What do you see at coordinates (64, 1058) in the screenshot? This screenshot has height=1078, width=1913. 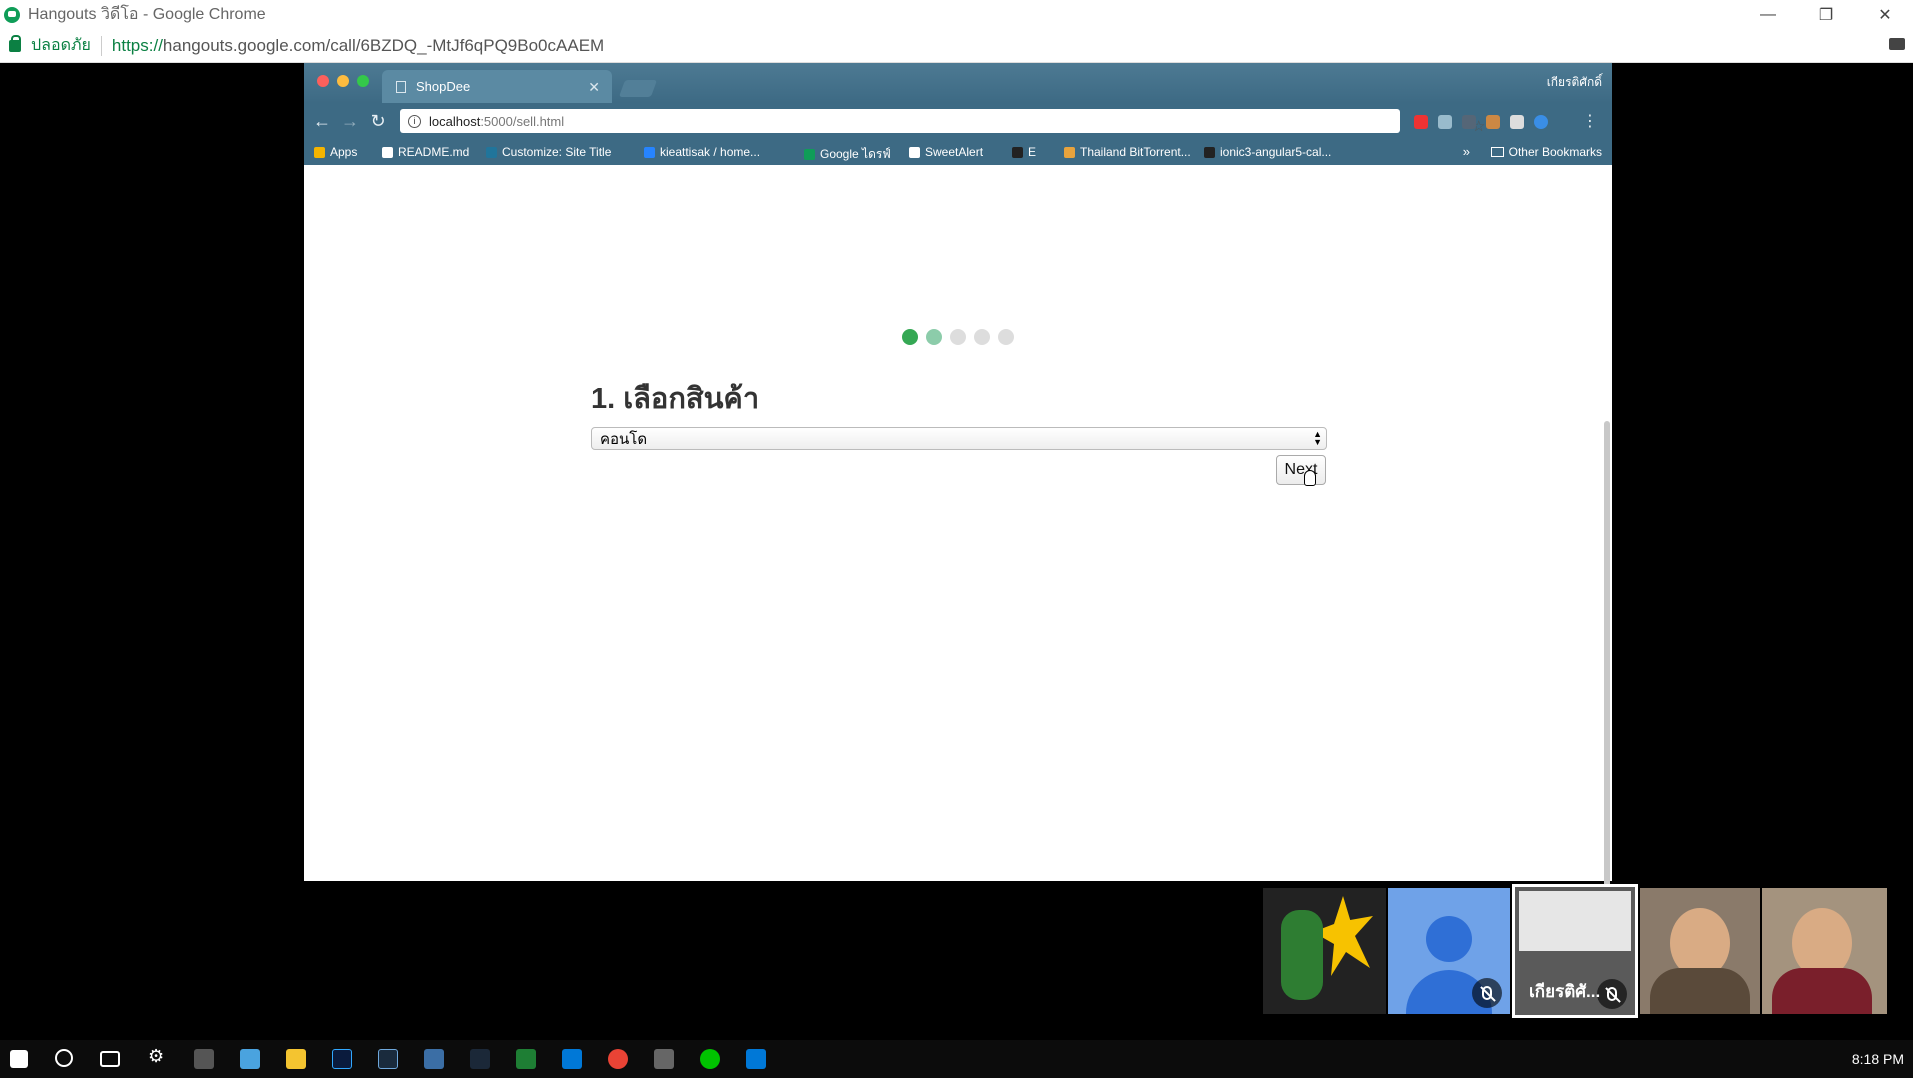 I see `search-icon` at bounding box center [64, 1058].